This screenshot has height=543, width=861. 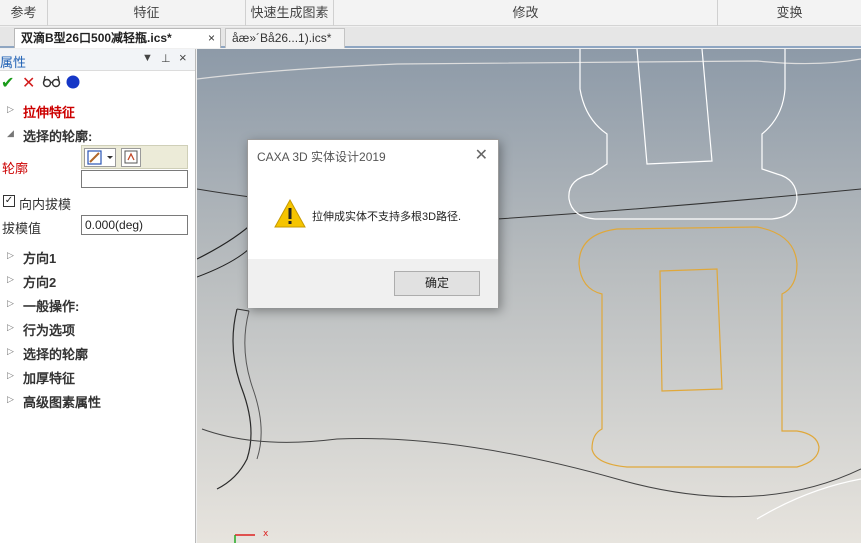 I want to click on section-direction2: ▷ 方向2, so click(x=98, y=280).